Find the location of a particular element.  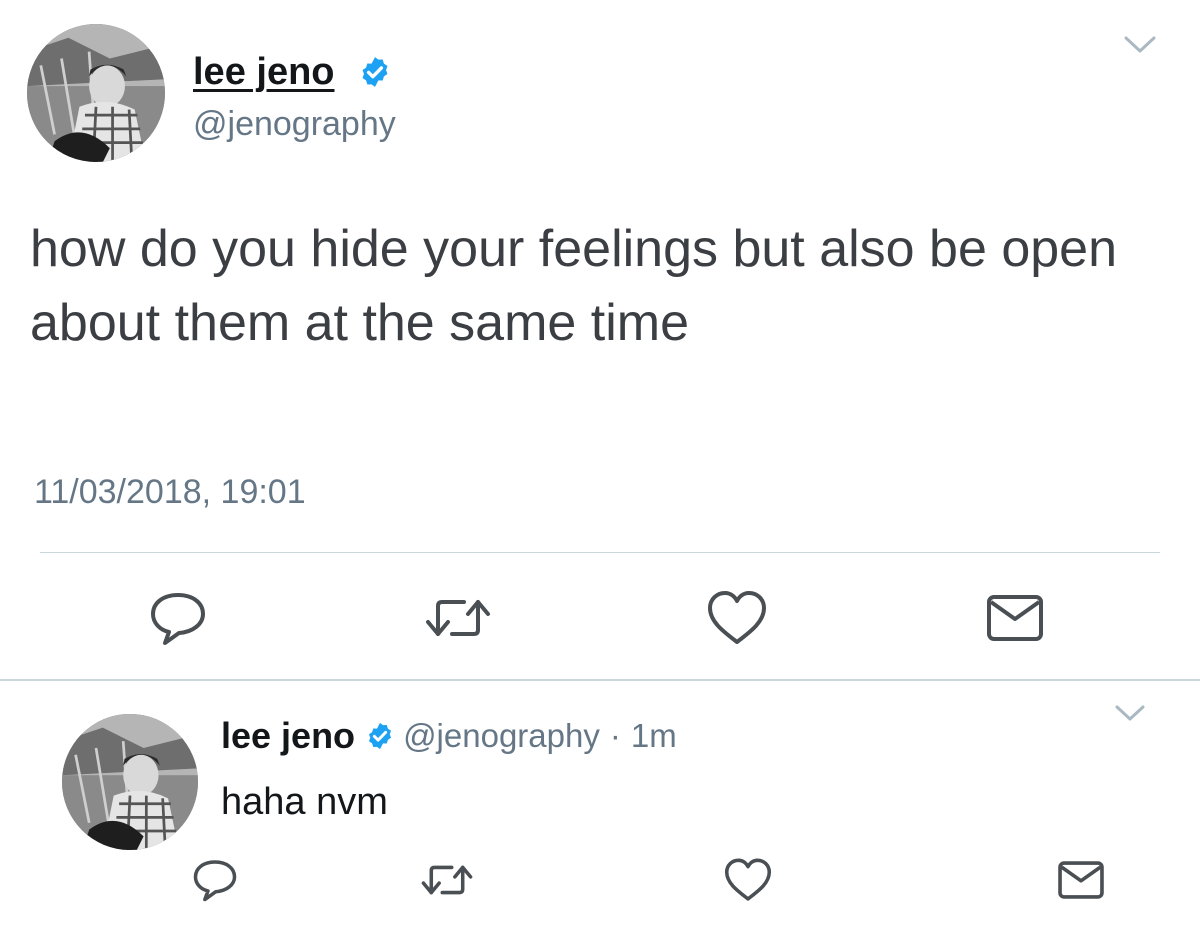

display-name-link: lee jeno is located at coordinates (264, 72).